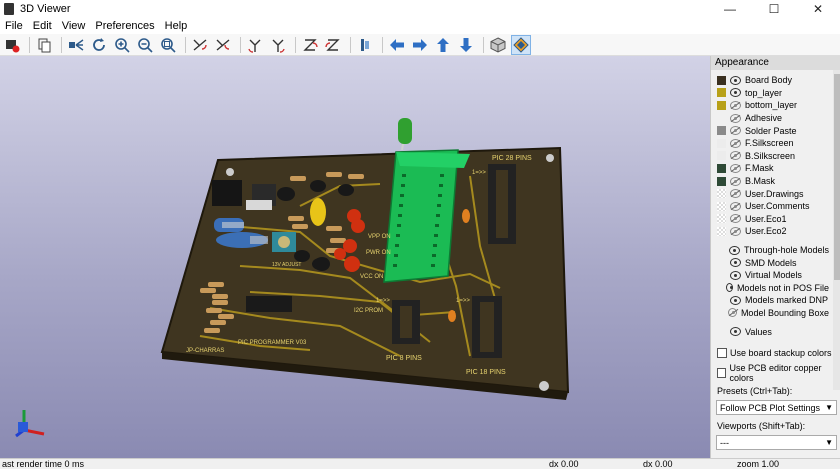 This screenshot has width=840, height=469. Describe the element at coordinates (773, 156) in the screenshot. I see `layer-row: B.Silkscreen` at that location.